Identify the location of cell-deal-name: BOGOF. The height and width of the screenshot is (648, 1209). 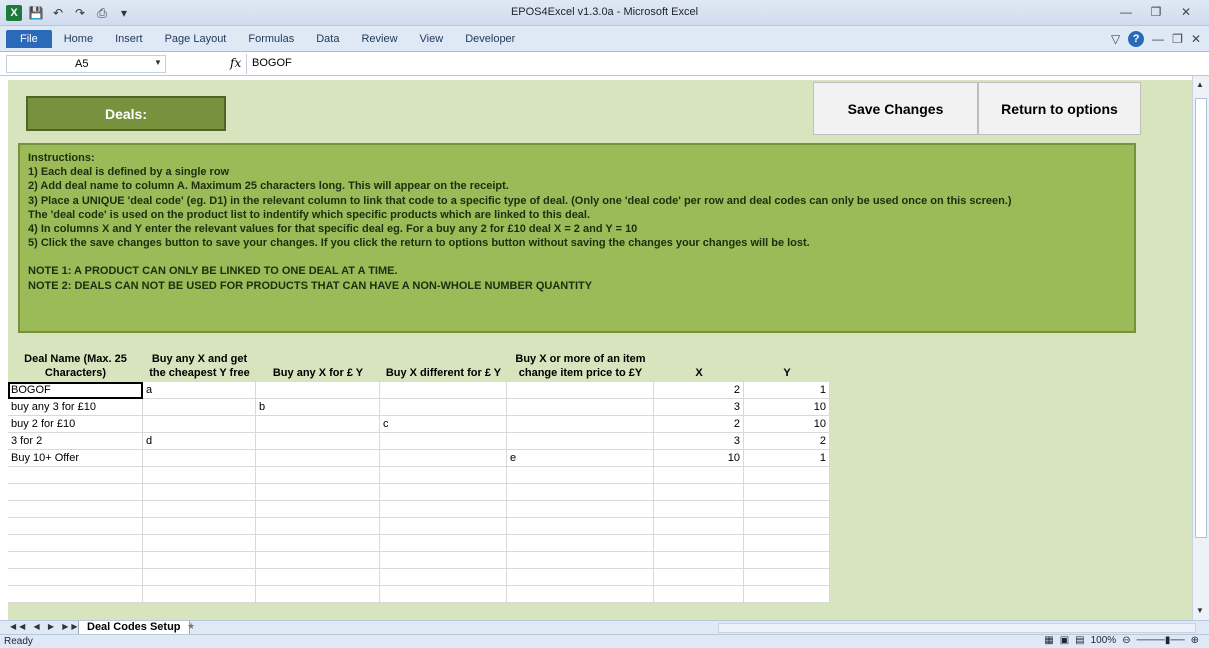
(75, 390).